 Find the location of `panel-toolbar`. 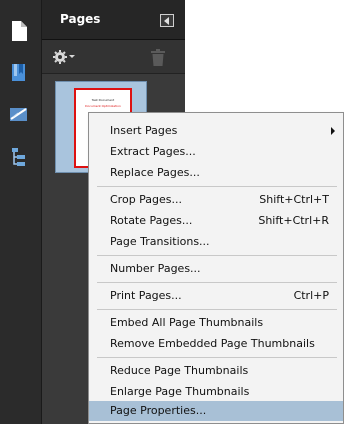

panel-toolbar is located at coordinates (113, 57).